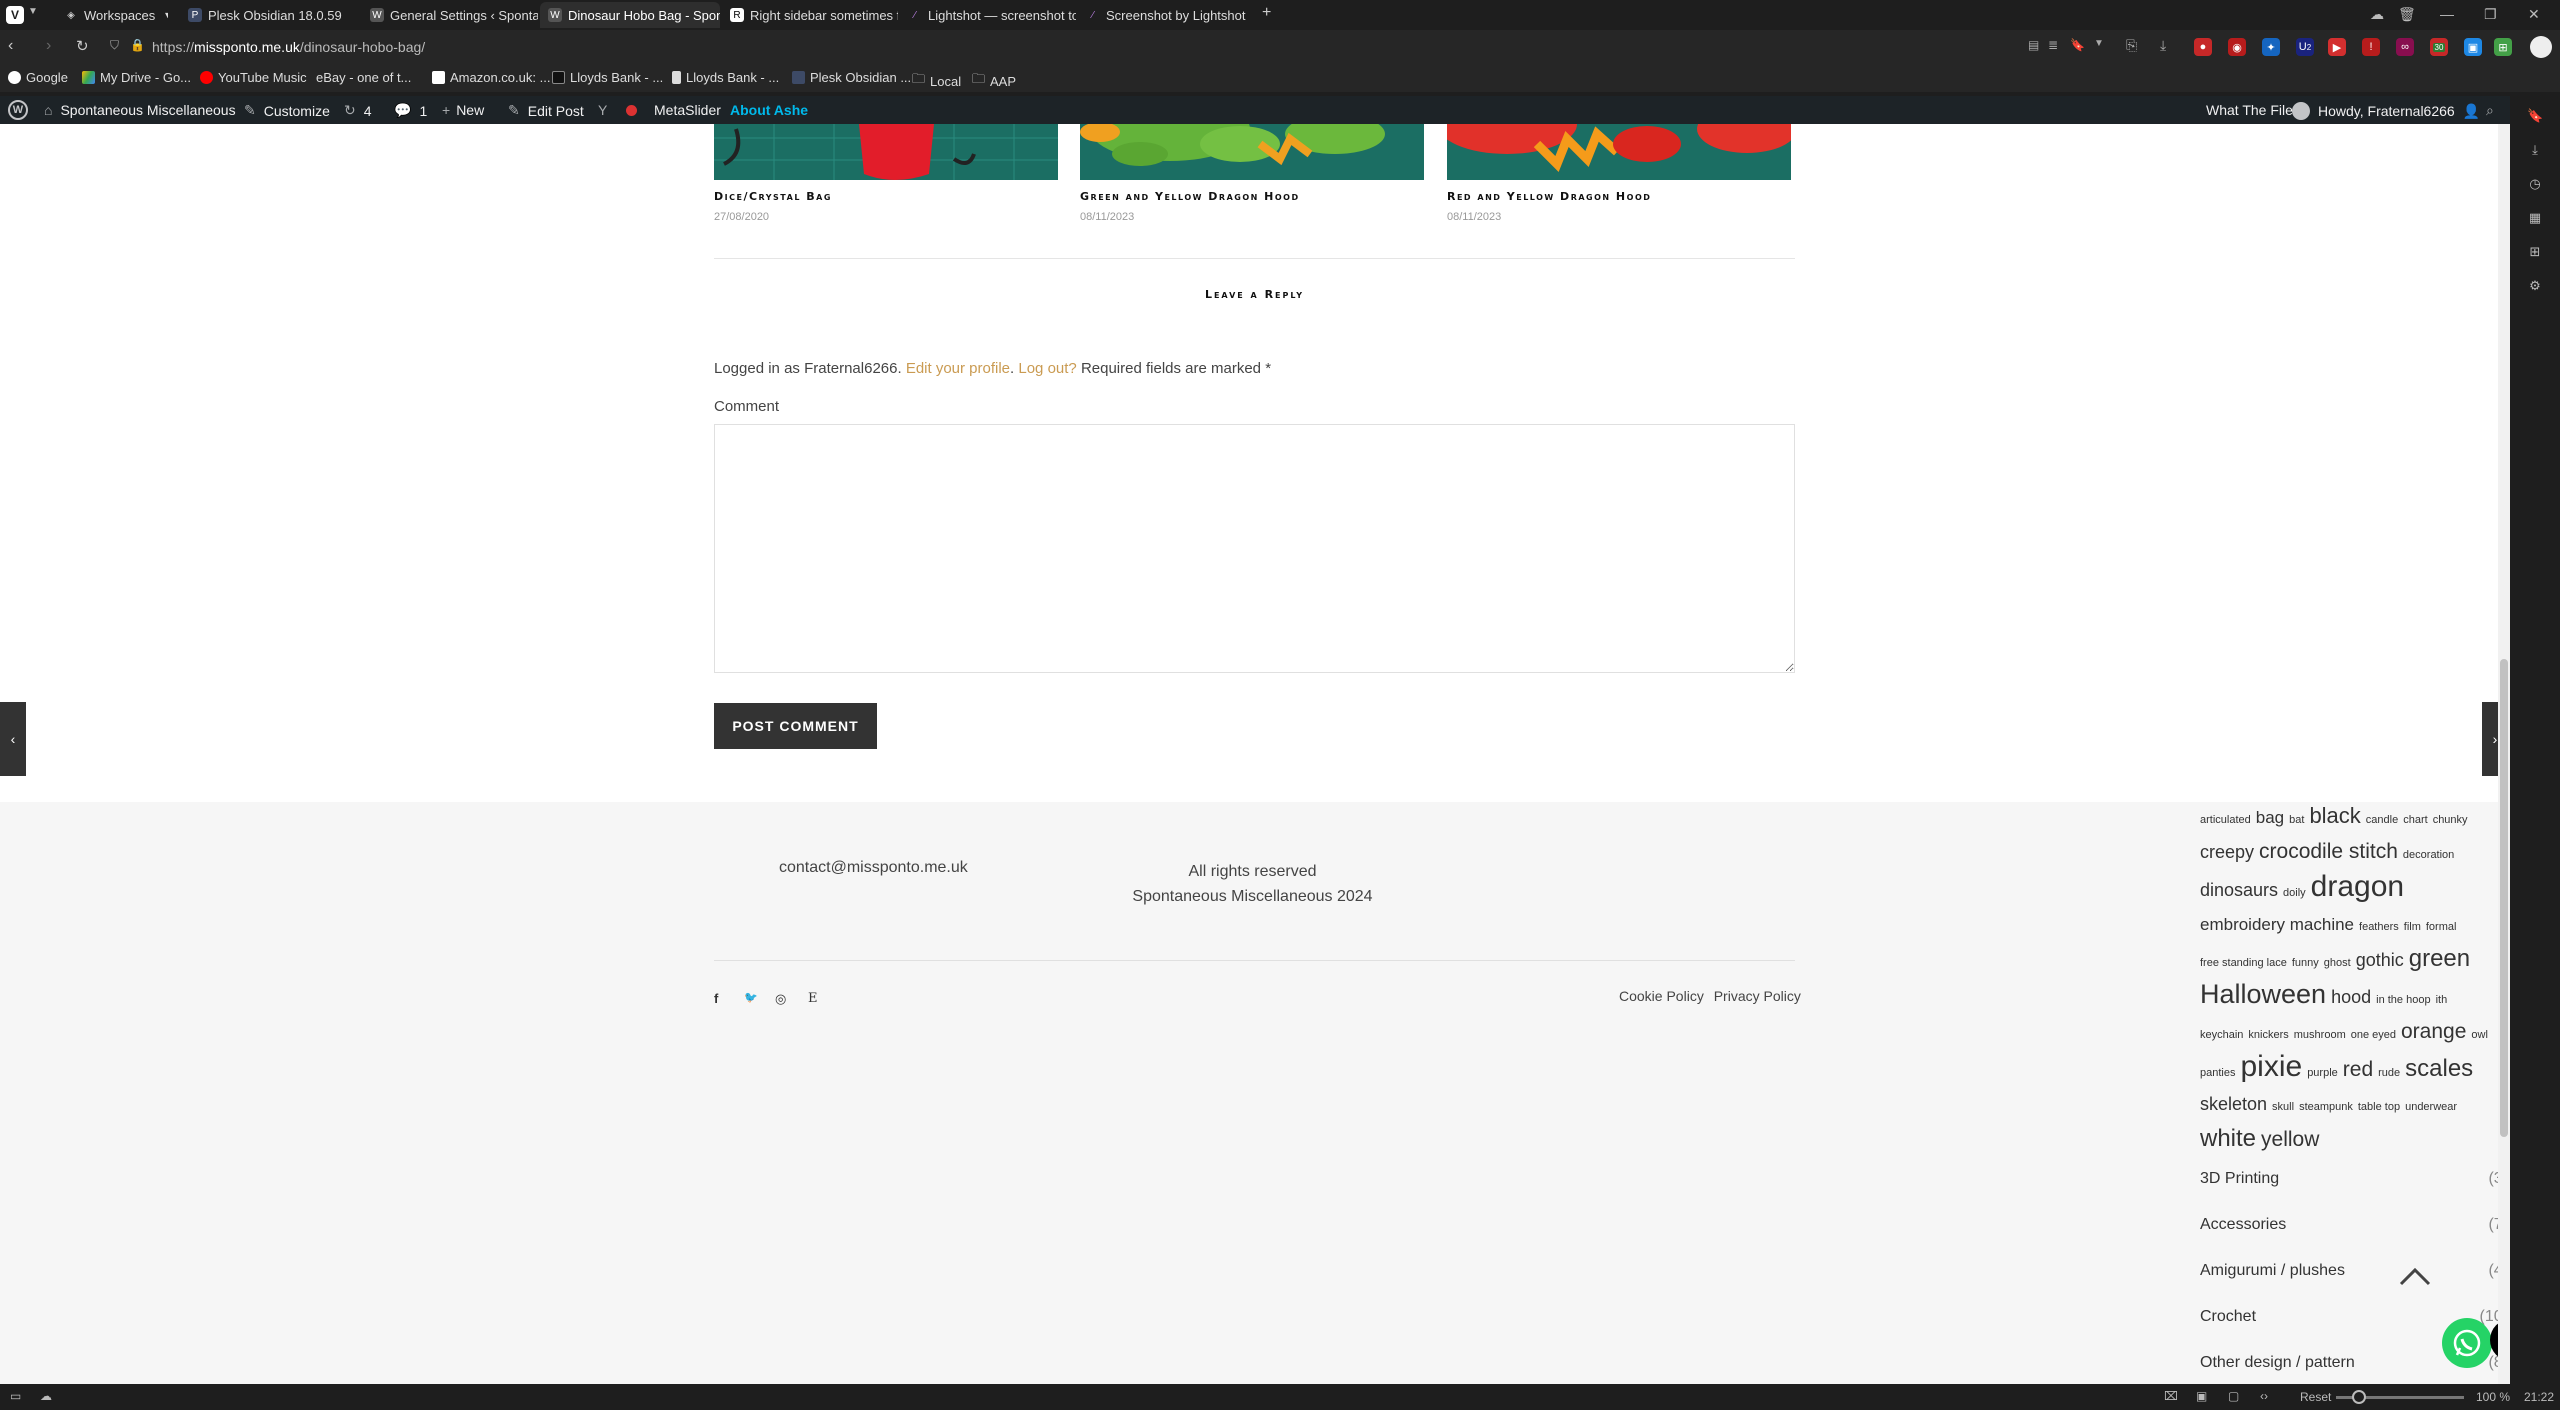 This screenshot has height=1410, width=2560. I want to click on tab-workspaces: ◈ Workspaces ▼, so click(112, 15).